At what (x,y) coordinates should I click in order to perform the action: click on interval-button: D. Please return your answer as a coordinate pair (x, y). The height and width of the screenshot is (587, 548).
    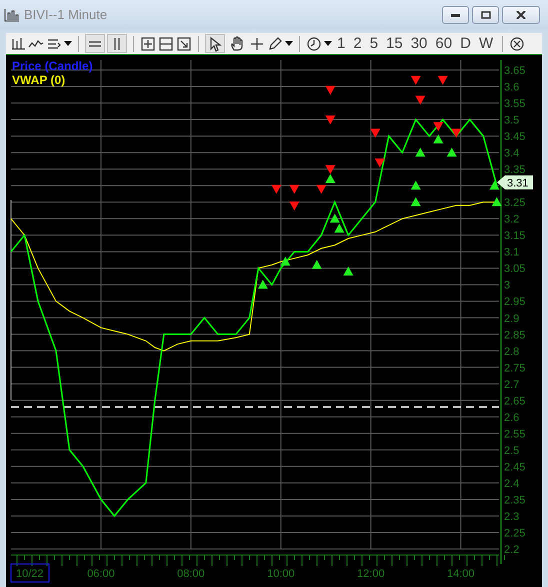
    Looking at the image, I should click on (465, 43).